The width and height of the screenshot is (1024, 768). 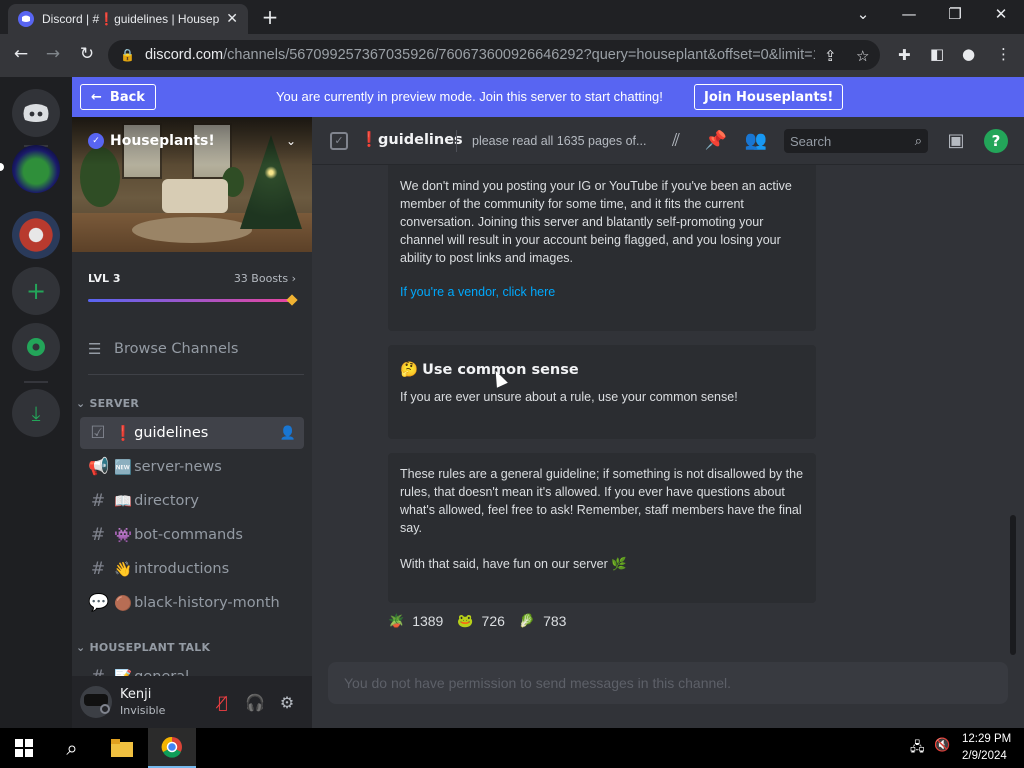 I want to click on status-invisible-icon, so click(x=105, y=709).